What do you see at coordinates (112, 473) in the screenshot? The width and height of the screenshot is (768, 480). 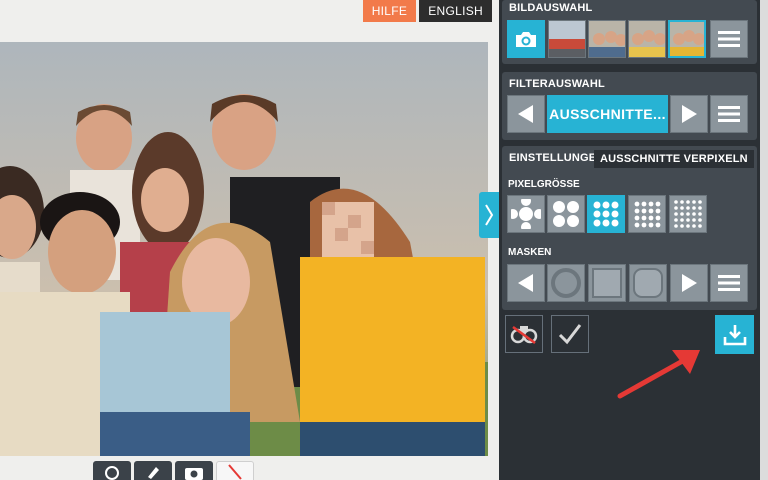 I see `rotate-icon` at bounding box center [112, 473].